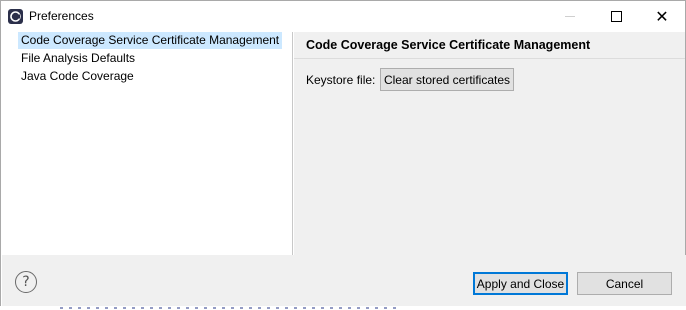 This screenshot has width=686, height=310. Describe the element at coordinates (26, 282) in the screenshot. I see `help-icon: ?` at that location.